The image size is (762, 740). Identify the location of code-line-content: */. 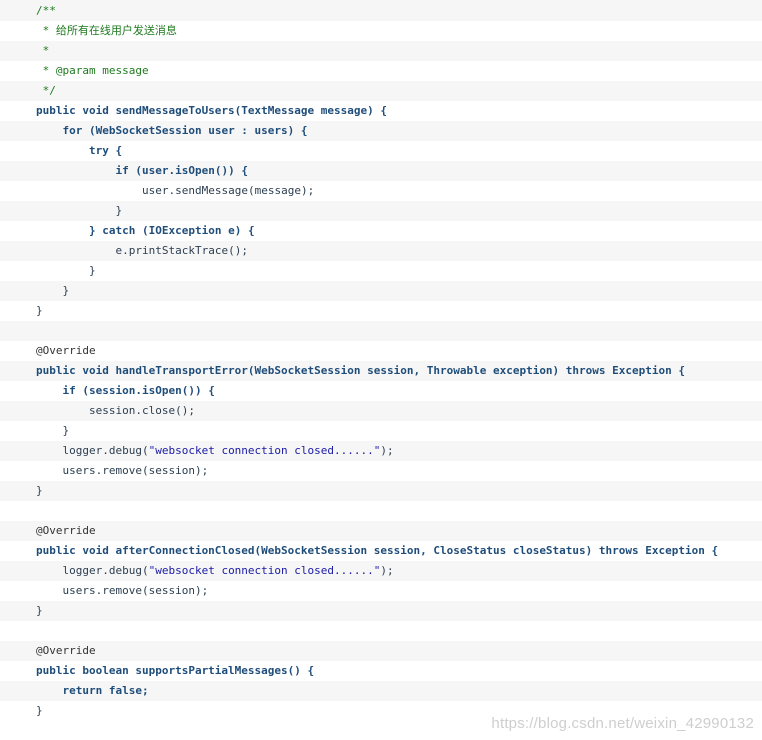
(46, 90).